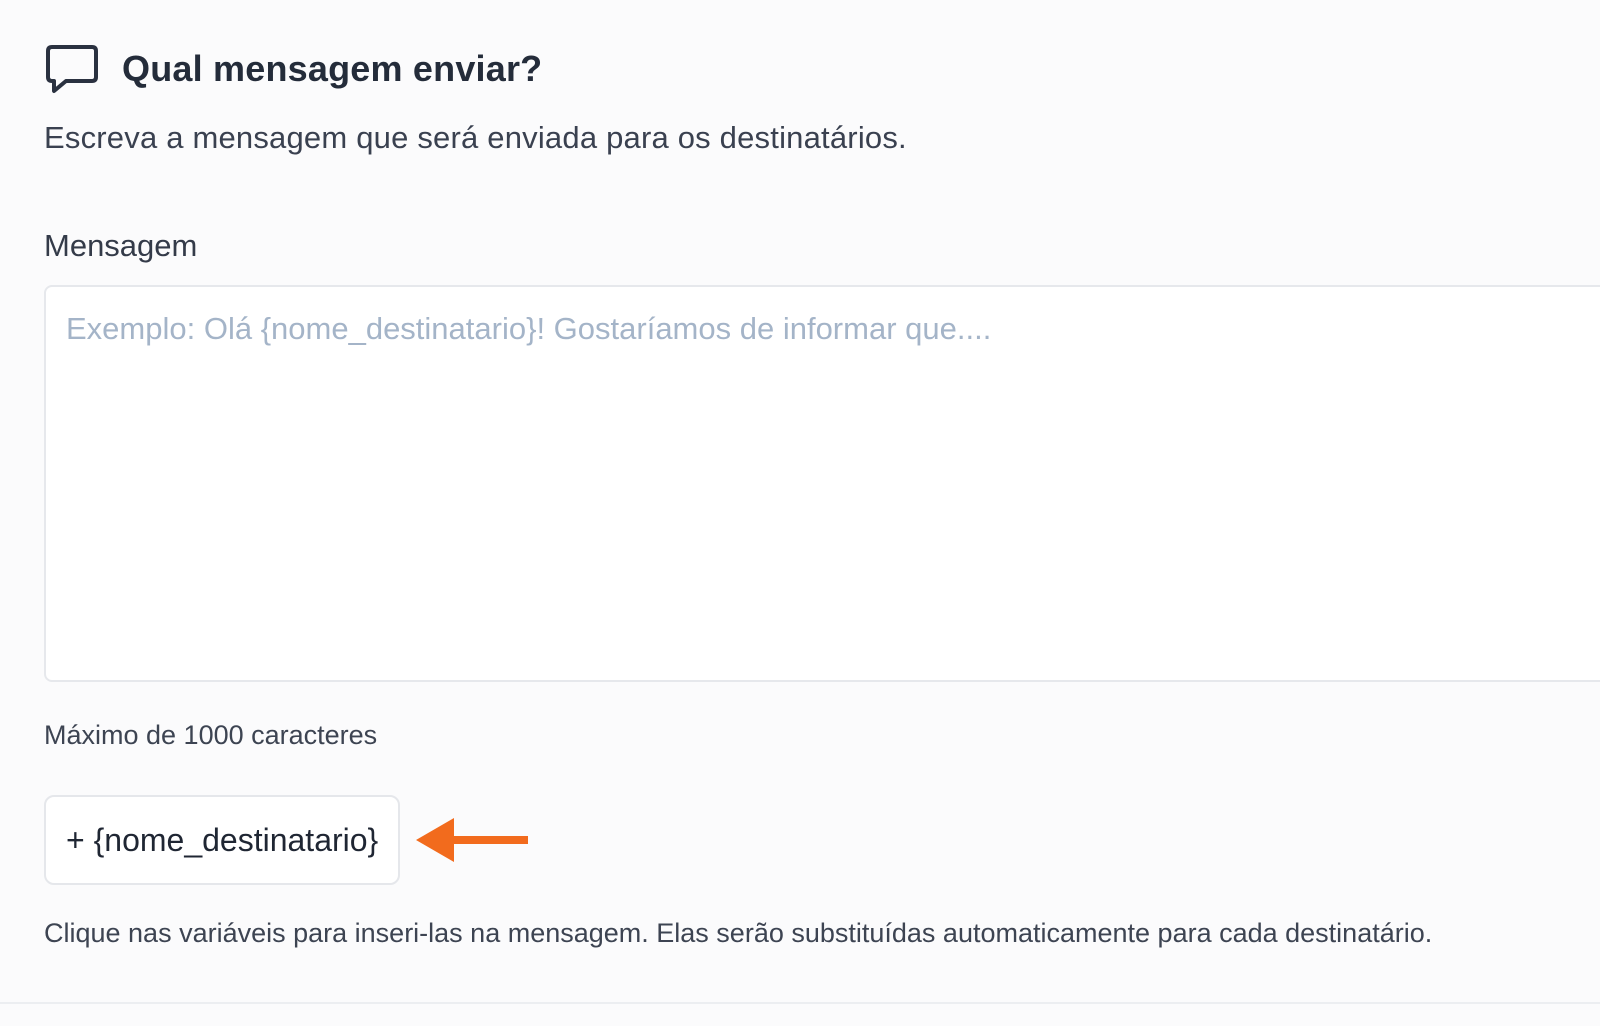  I want to click on character-limit-hint: Máximo de 1000 caracteres, so click(211, 735).